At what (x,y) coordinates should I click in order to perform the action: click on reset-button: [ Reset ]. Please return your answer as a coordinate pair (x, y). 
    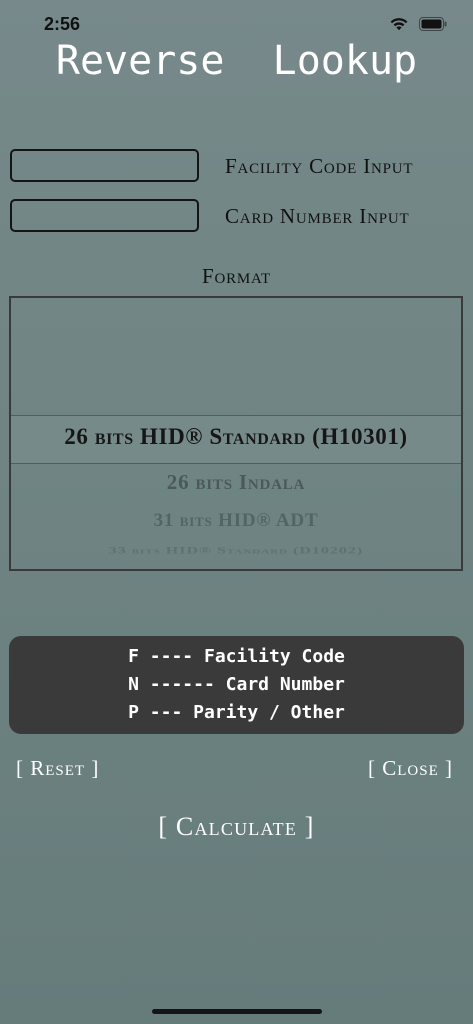
    Looking at the image, I should click on (57, 768).